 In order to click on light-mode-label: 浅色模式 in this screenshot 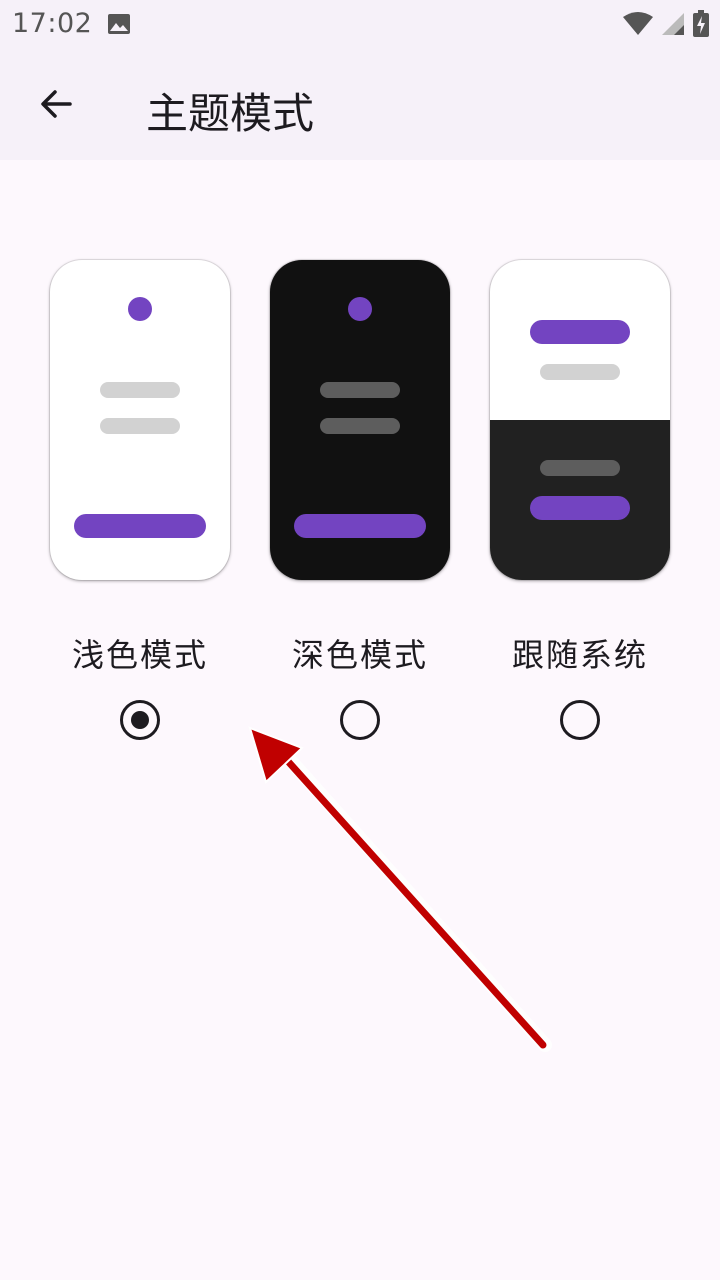, I will do `click(140, 653)`.